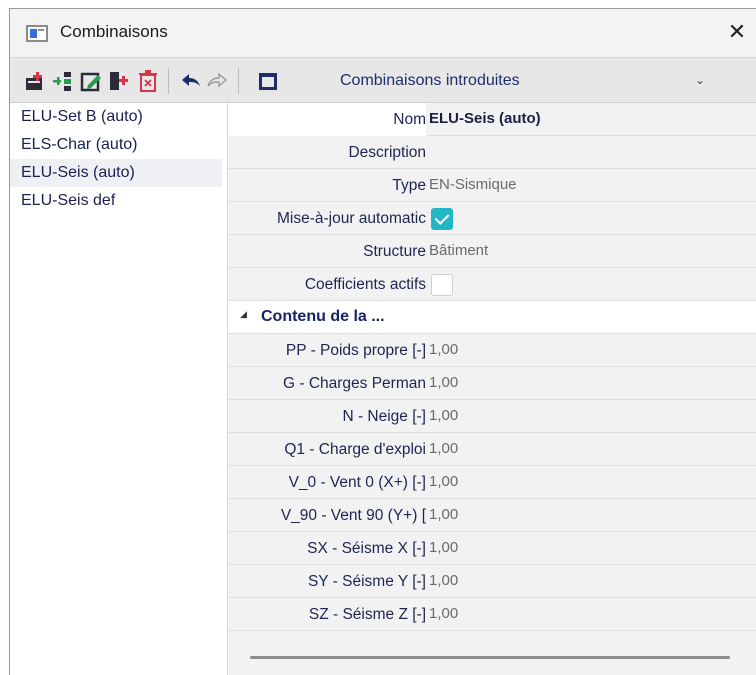 The height and width of the screenshot is (675, 756). Describe the element at coordinates (191, 81) in the screenshot. I see `undo-icon` at that location.